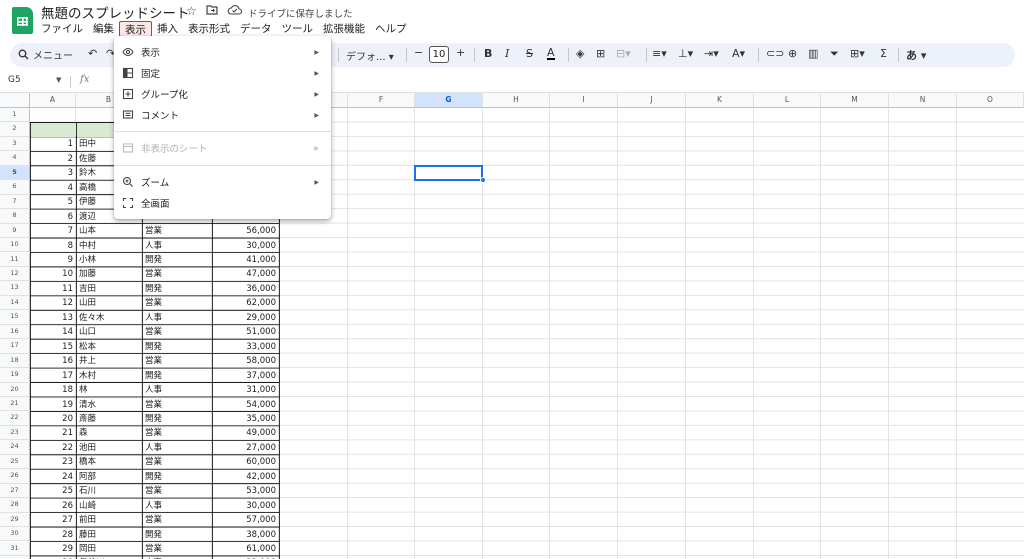  I want to click on table-cell: 加藤, so click(109, 274).